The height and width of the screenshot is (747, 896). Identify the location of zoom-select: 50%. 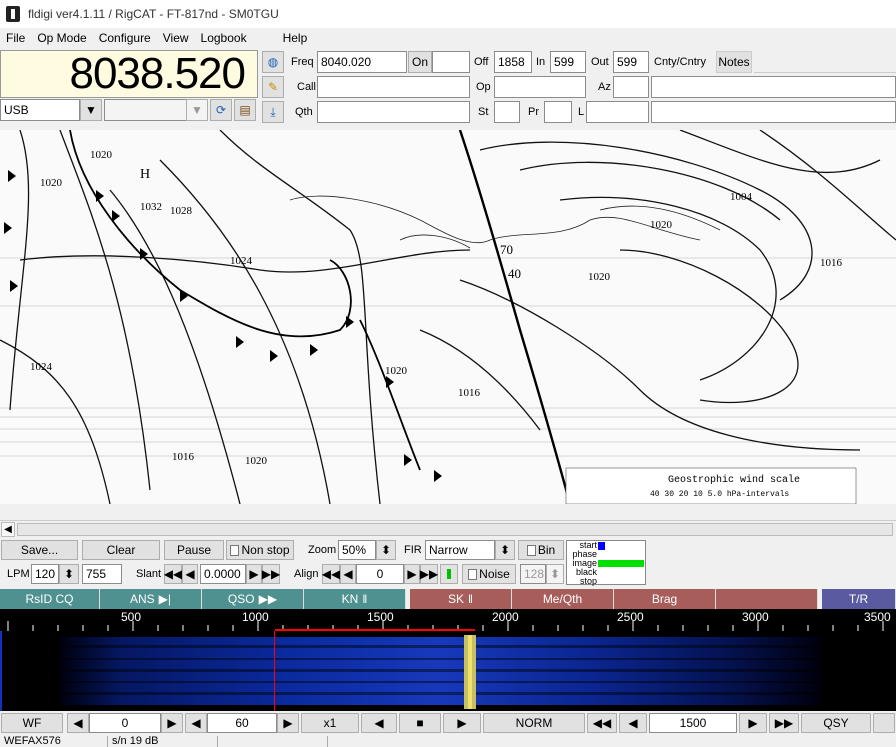
(357, 550).